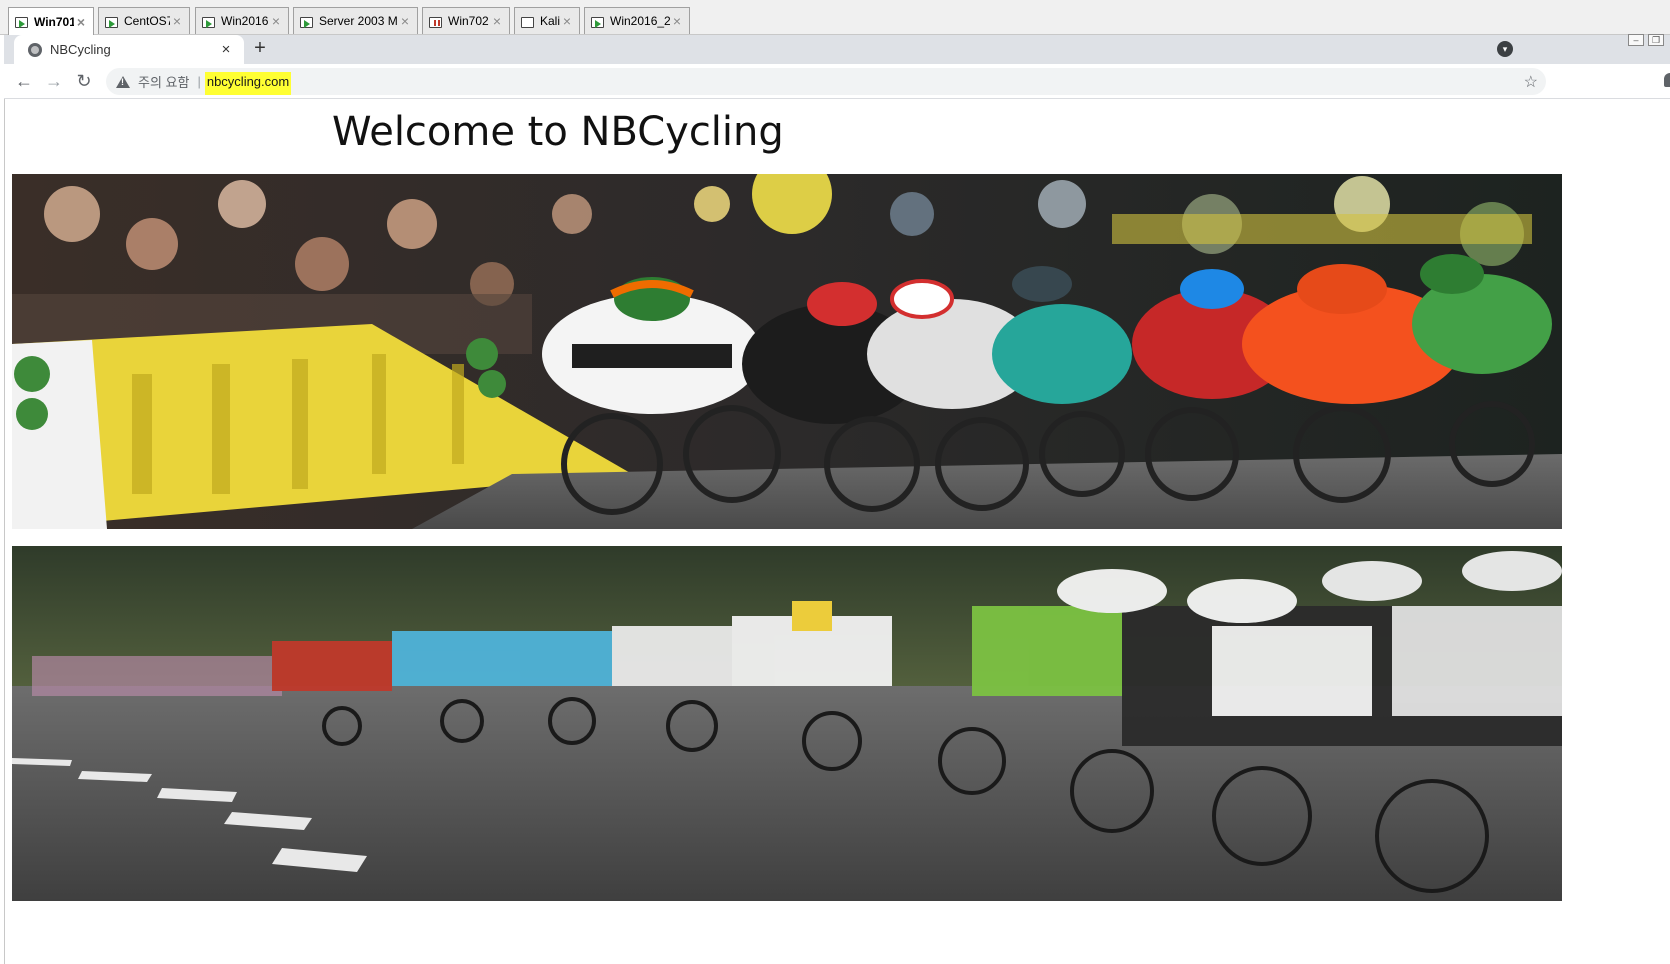 The height and width of the screenshot is (964, 1670). I want to click on vm-tab-centos7: CentOS7 ×, so click(144, 20).